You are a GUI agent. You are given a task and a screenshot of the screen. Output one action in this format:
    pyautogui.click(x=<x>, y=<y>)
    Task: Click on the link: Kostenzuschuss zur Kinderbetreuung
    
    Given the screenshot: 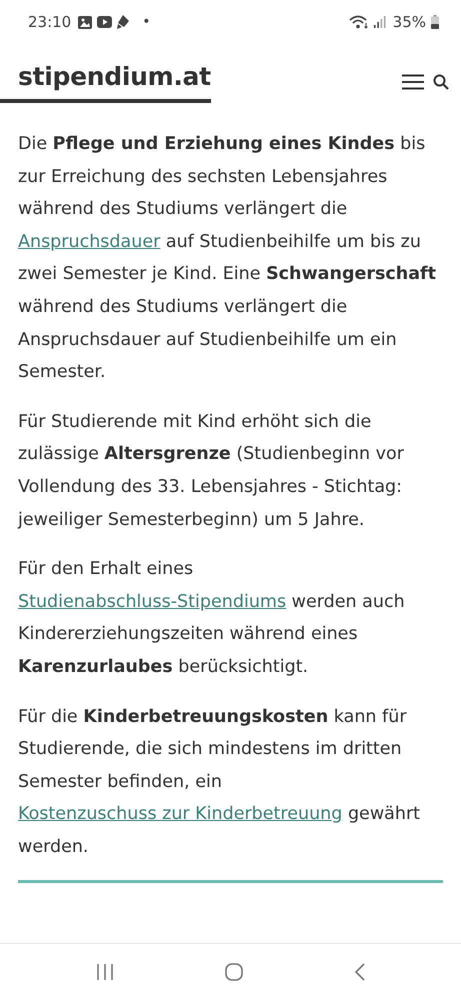 What is the action you would take?
    pyautogui.click(x=180, y=814)
    